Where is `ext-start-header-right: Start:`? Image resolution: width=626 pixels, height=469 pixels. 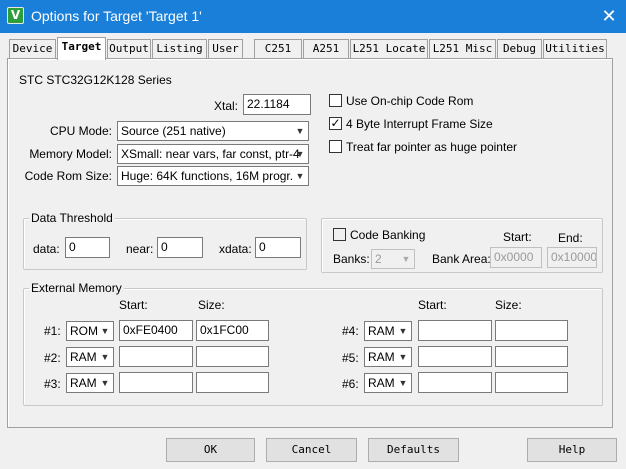 ext-start-header-right: Start: is located at coordinates (432, 305).